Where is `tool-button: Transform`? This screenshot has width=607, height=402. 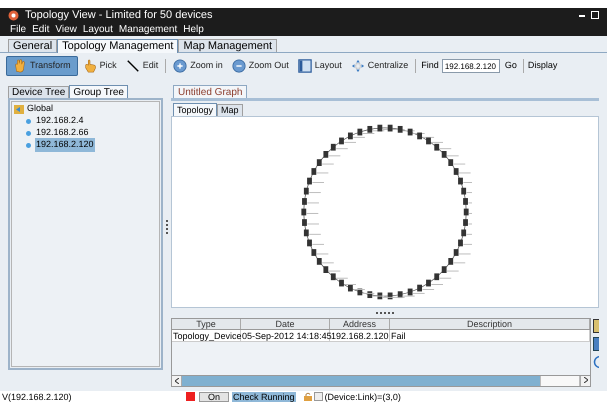
tool-button: Transform is located at coordinates (42, 66).